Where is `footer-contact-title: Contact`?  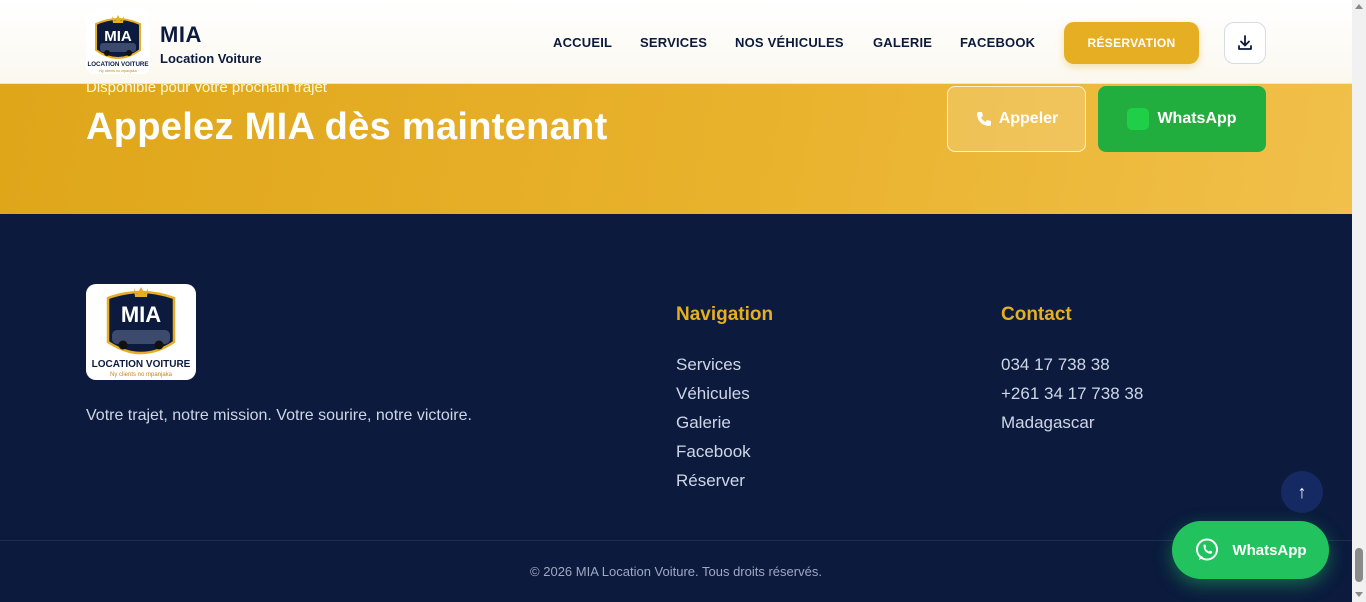
footer-contact-title: Contact is located at coordinates (1036, 314).